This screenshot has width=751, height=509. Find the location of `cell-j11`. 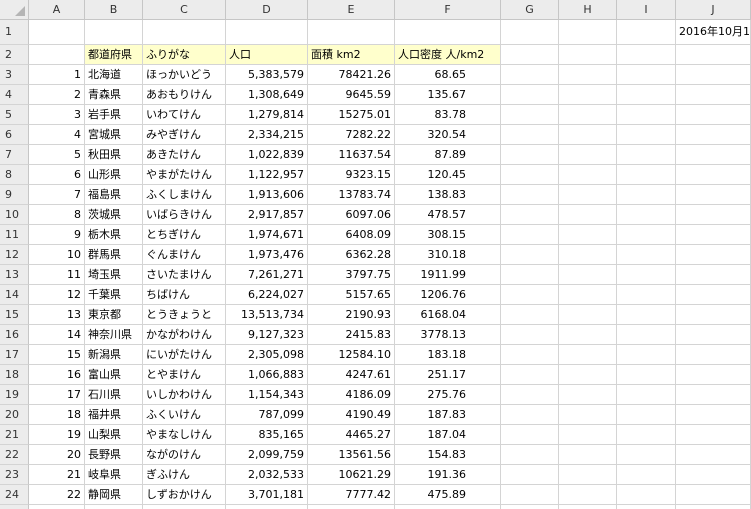

cell-j11 is located at coordinates (713, 235).